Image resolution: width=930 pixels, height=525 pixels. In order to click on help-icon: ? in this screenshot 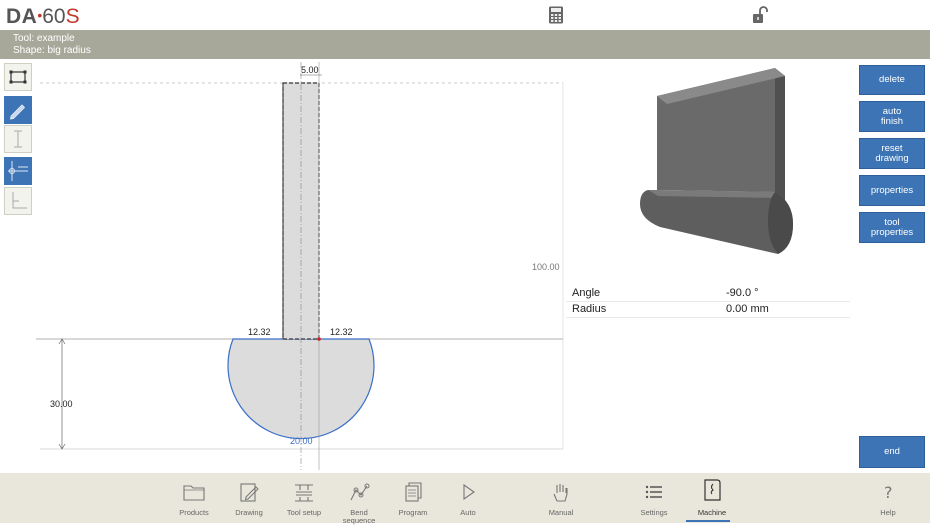, I will do `click(888, 492)`.